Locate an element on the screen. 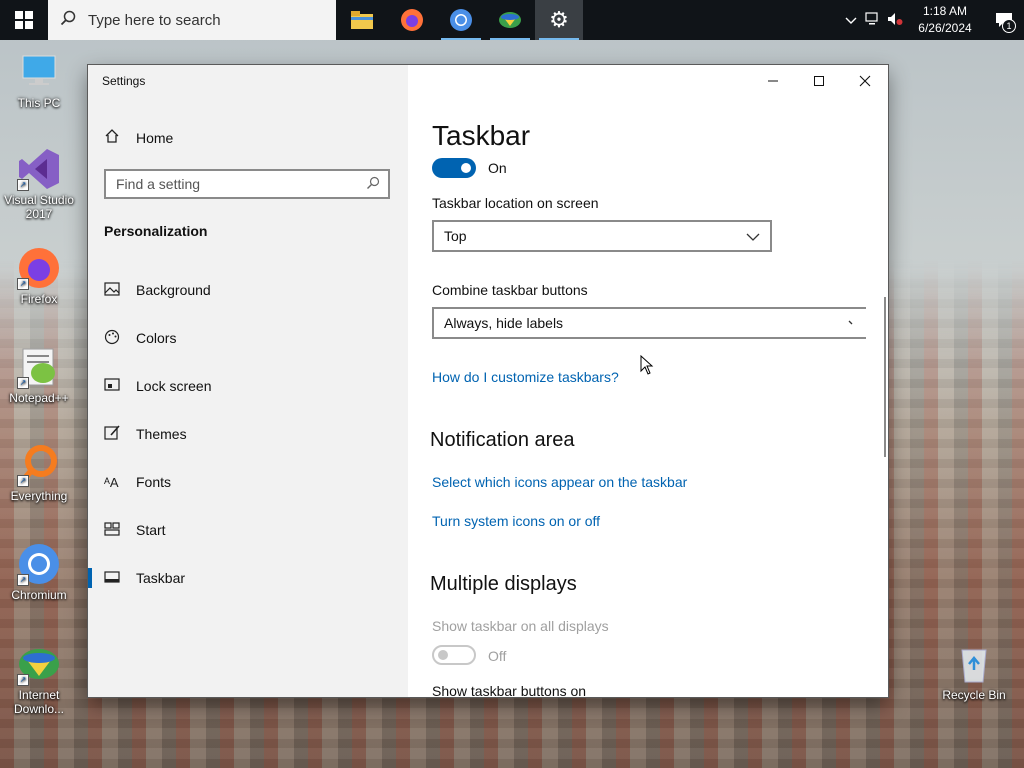  search-icon is located at coordinates (373, 184).